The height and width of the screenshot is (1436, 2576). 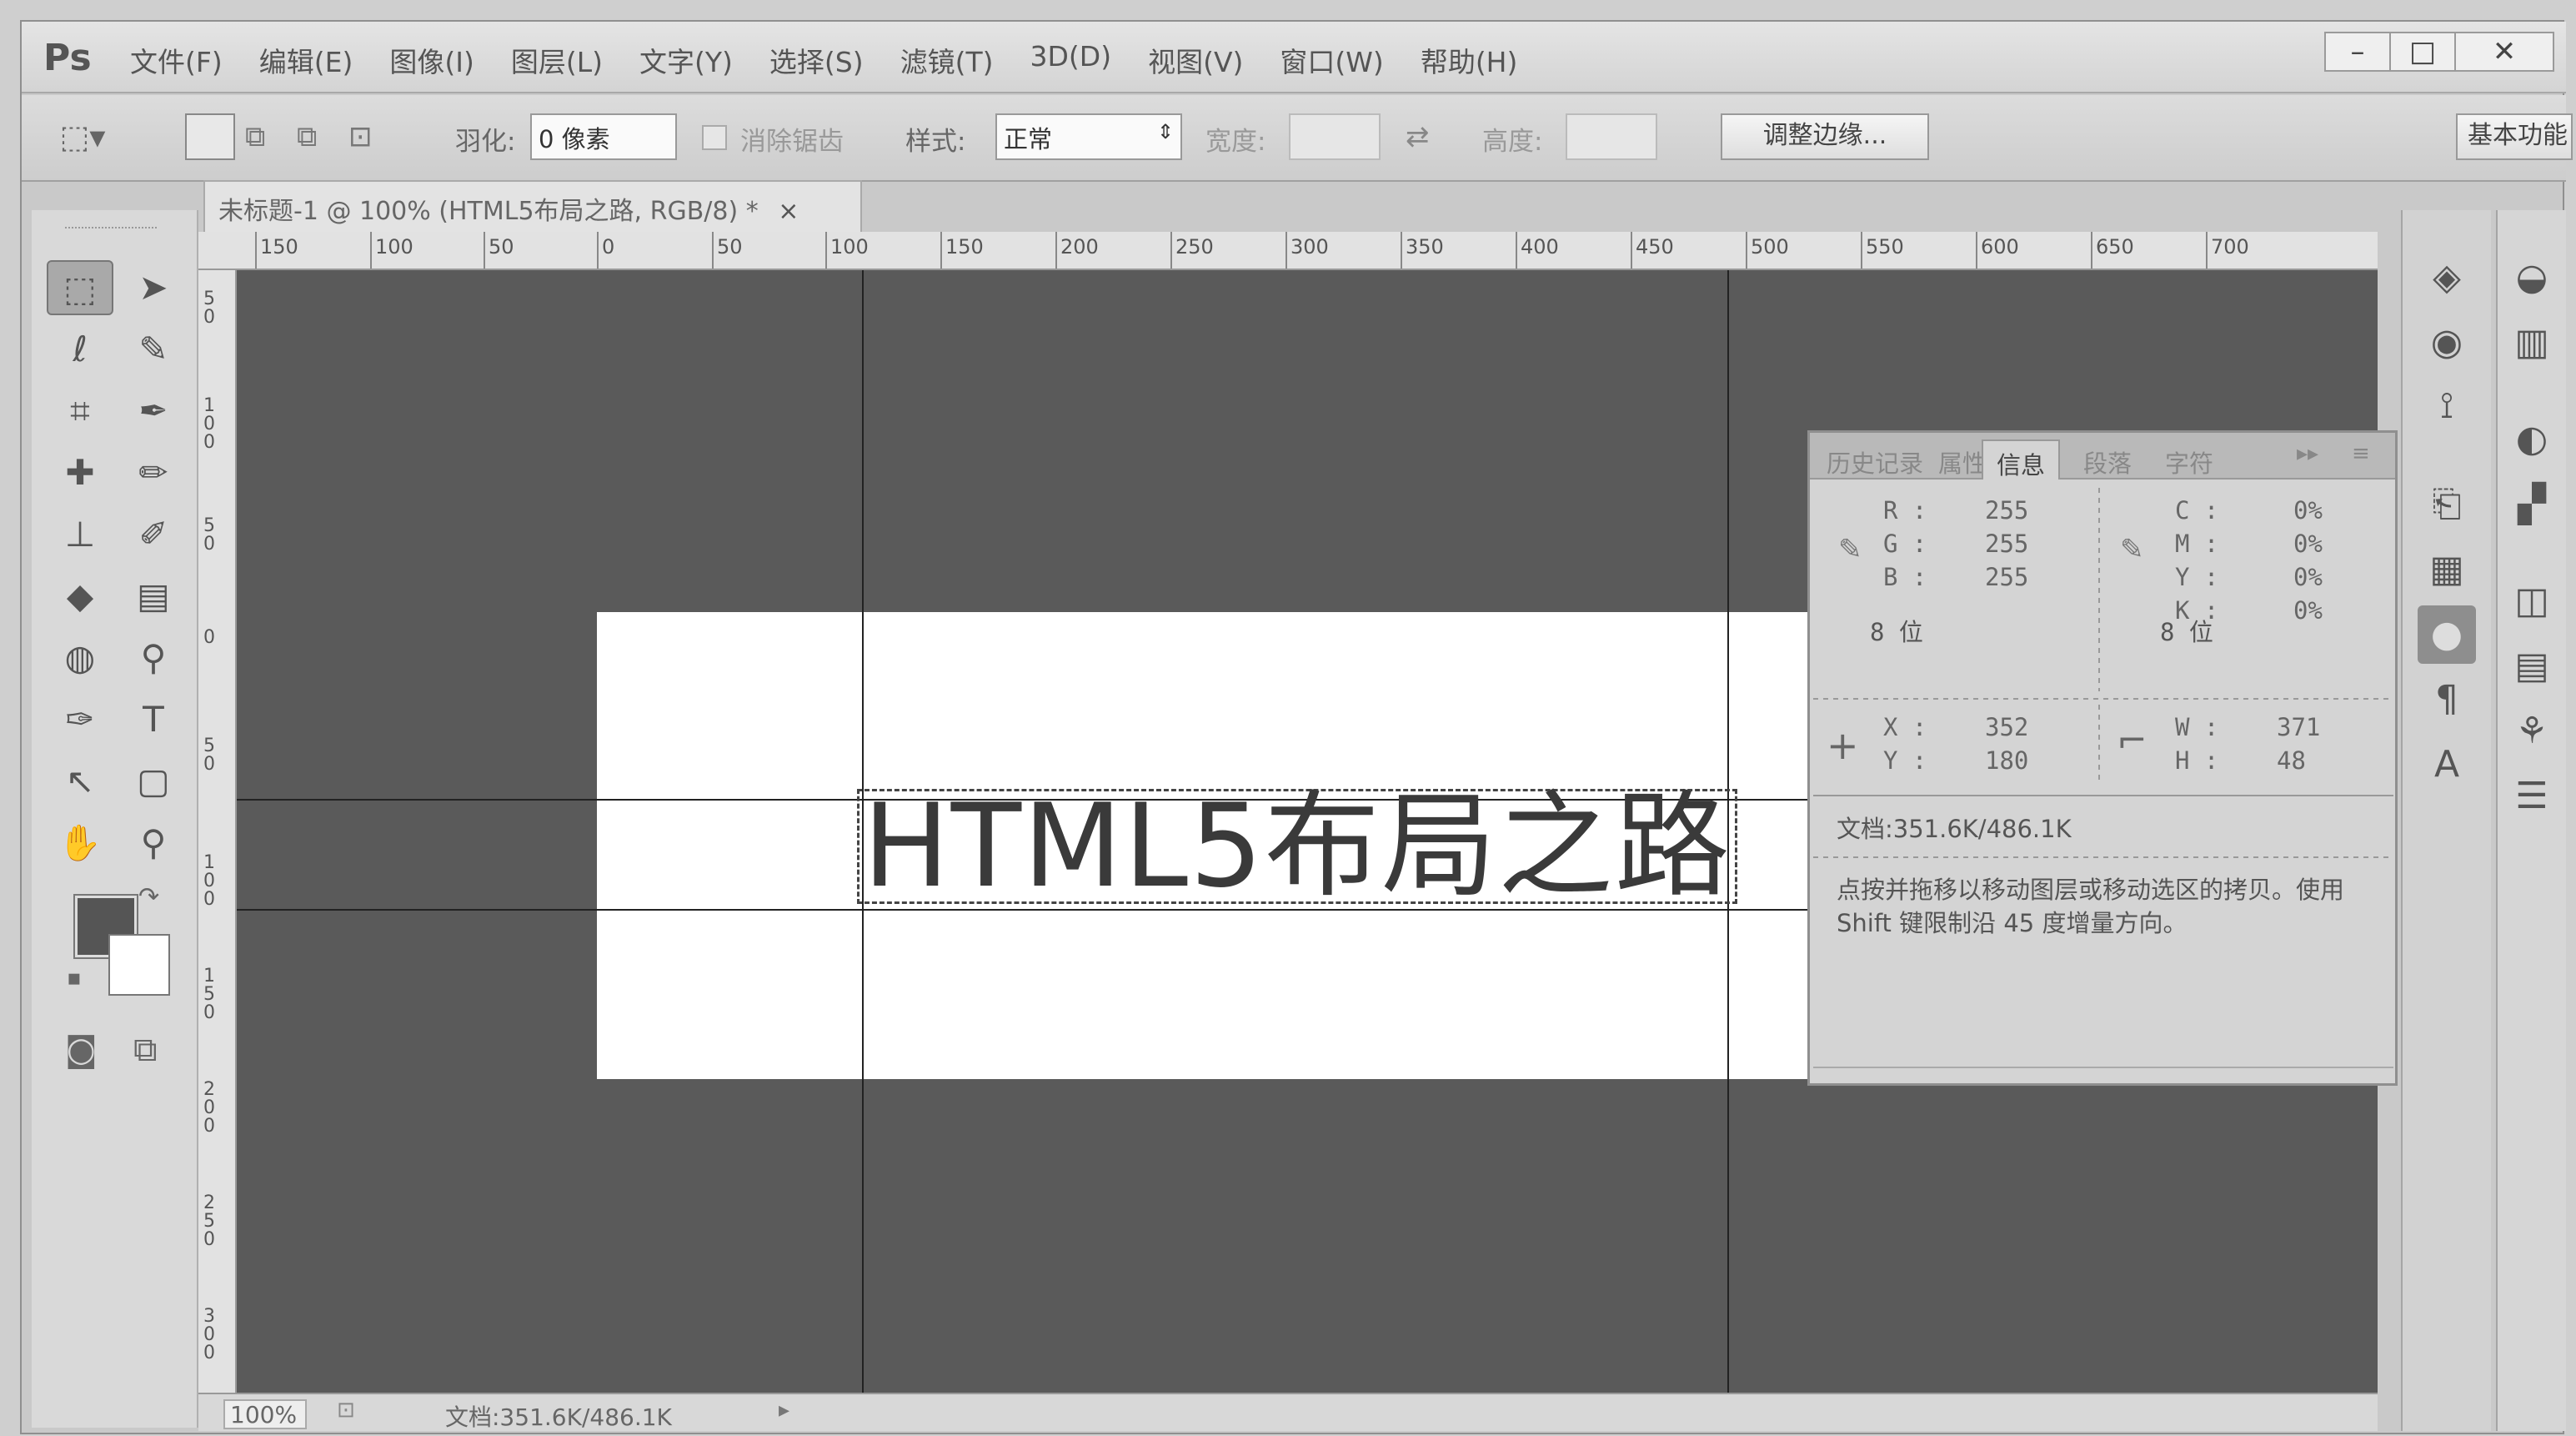 I want to click on b-label: B :, so click(x=1905, y=577).